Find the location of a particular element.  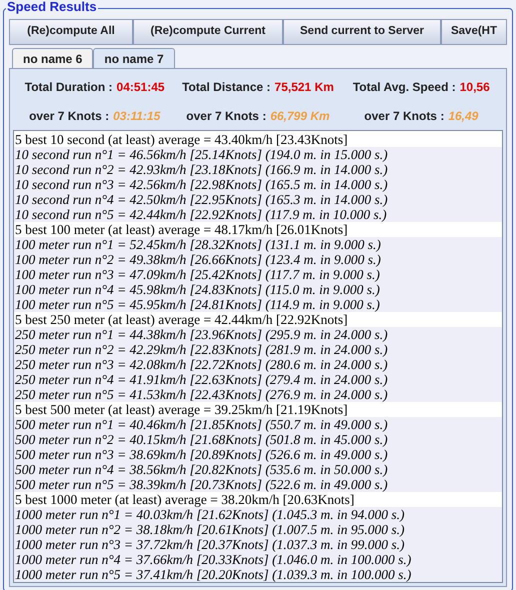

stat-value: 75,521 Km is located at coordinates (304, 87).